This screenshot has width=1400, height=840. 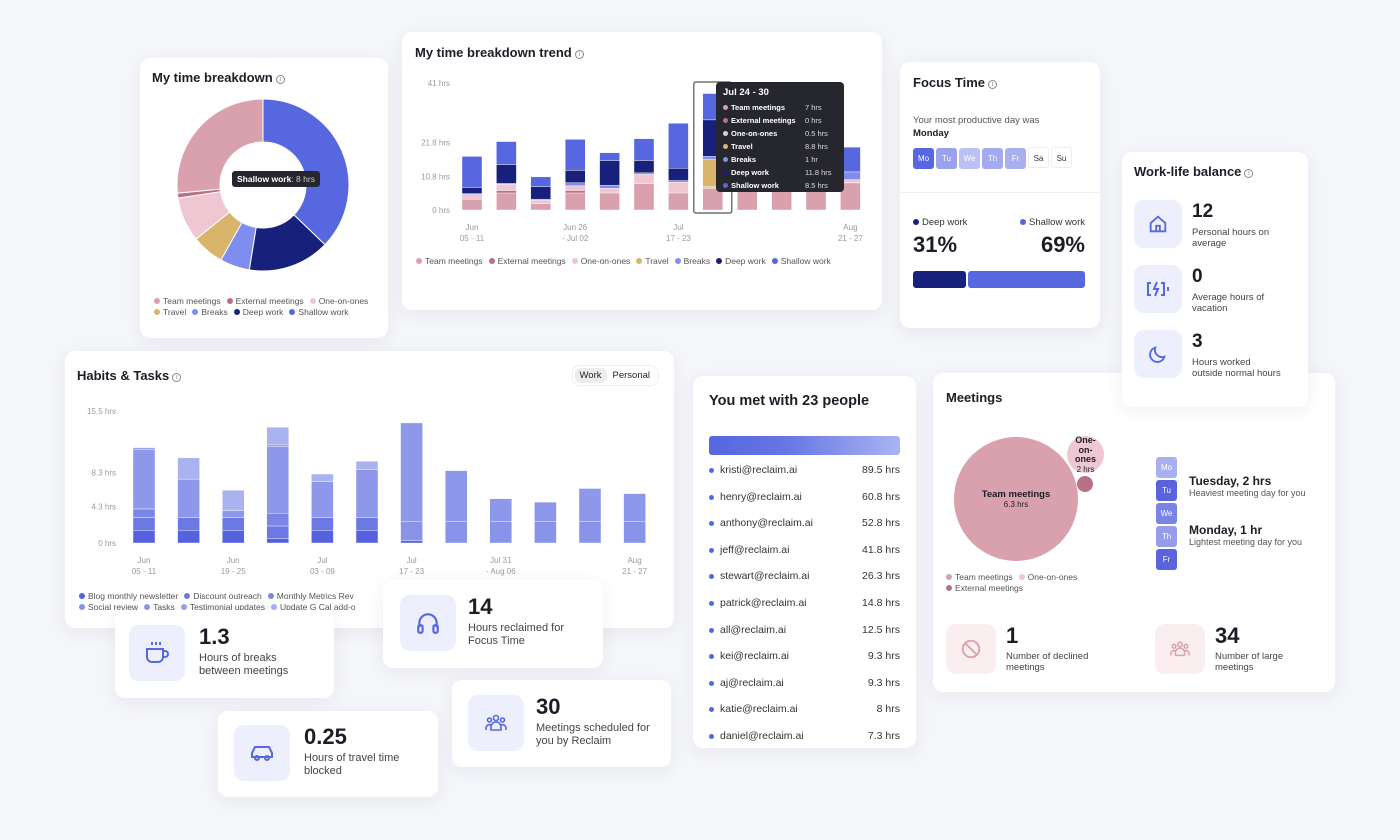 What do you see at coordinates (128, 596) in the screenshot?
I see `legend-item: Blog monthly newsletter` at bounding box center [128, 596].